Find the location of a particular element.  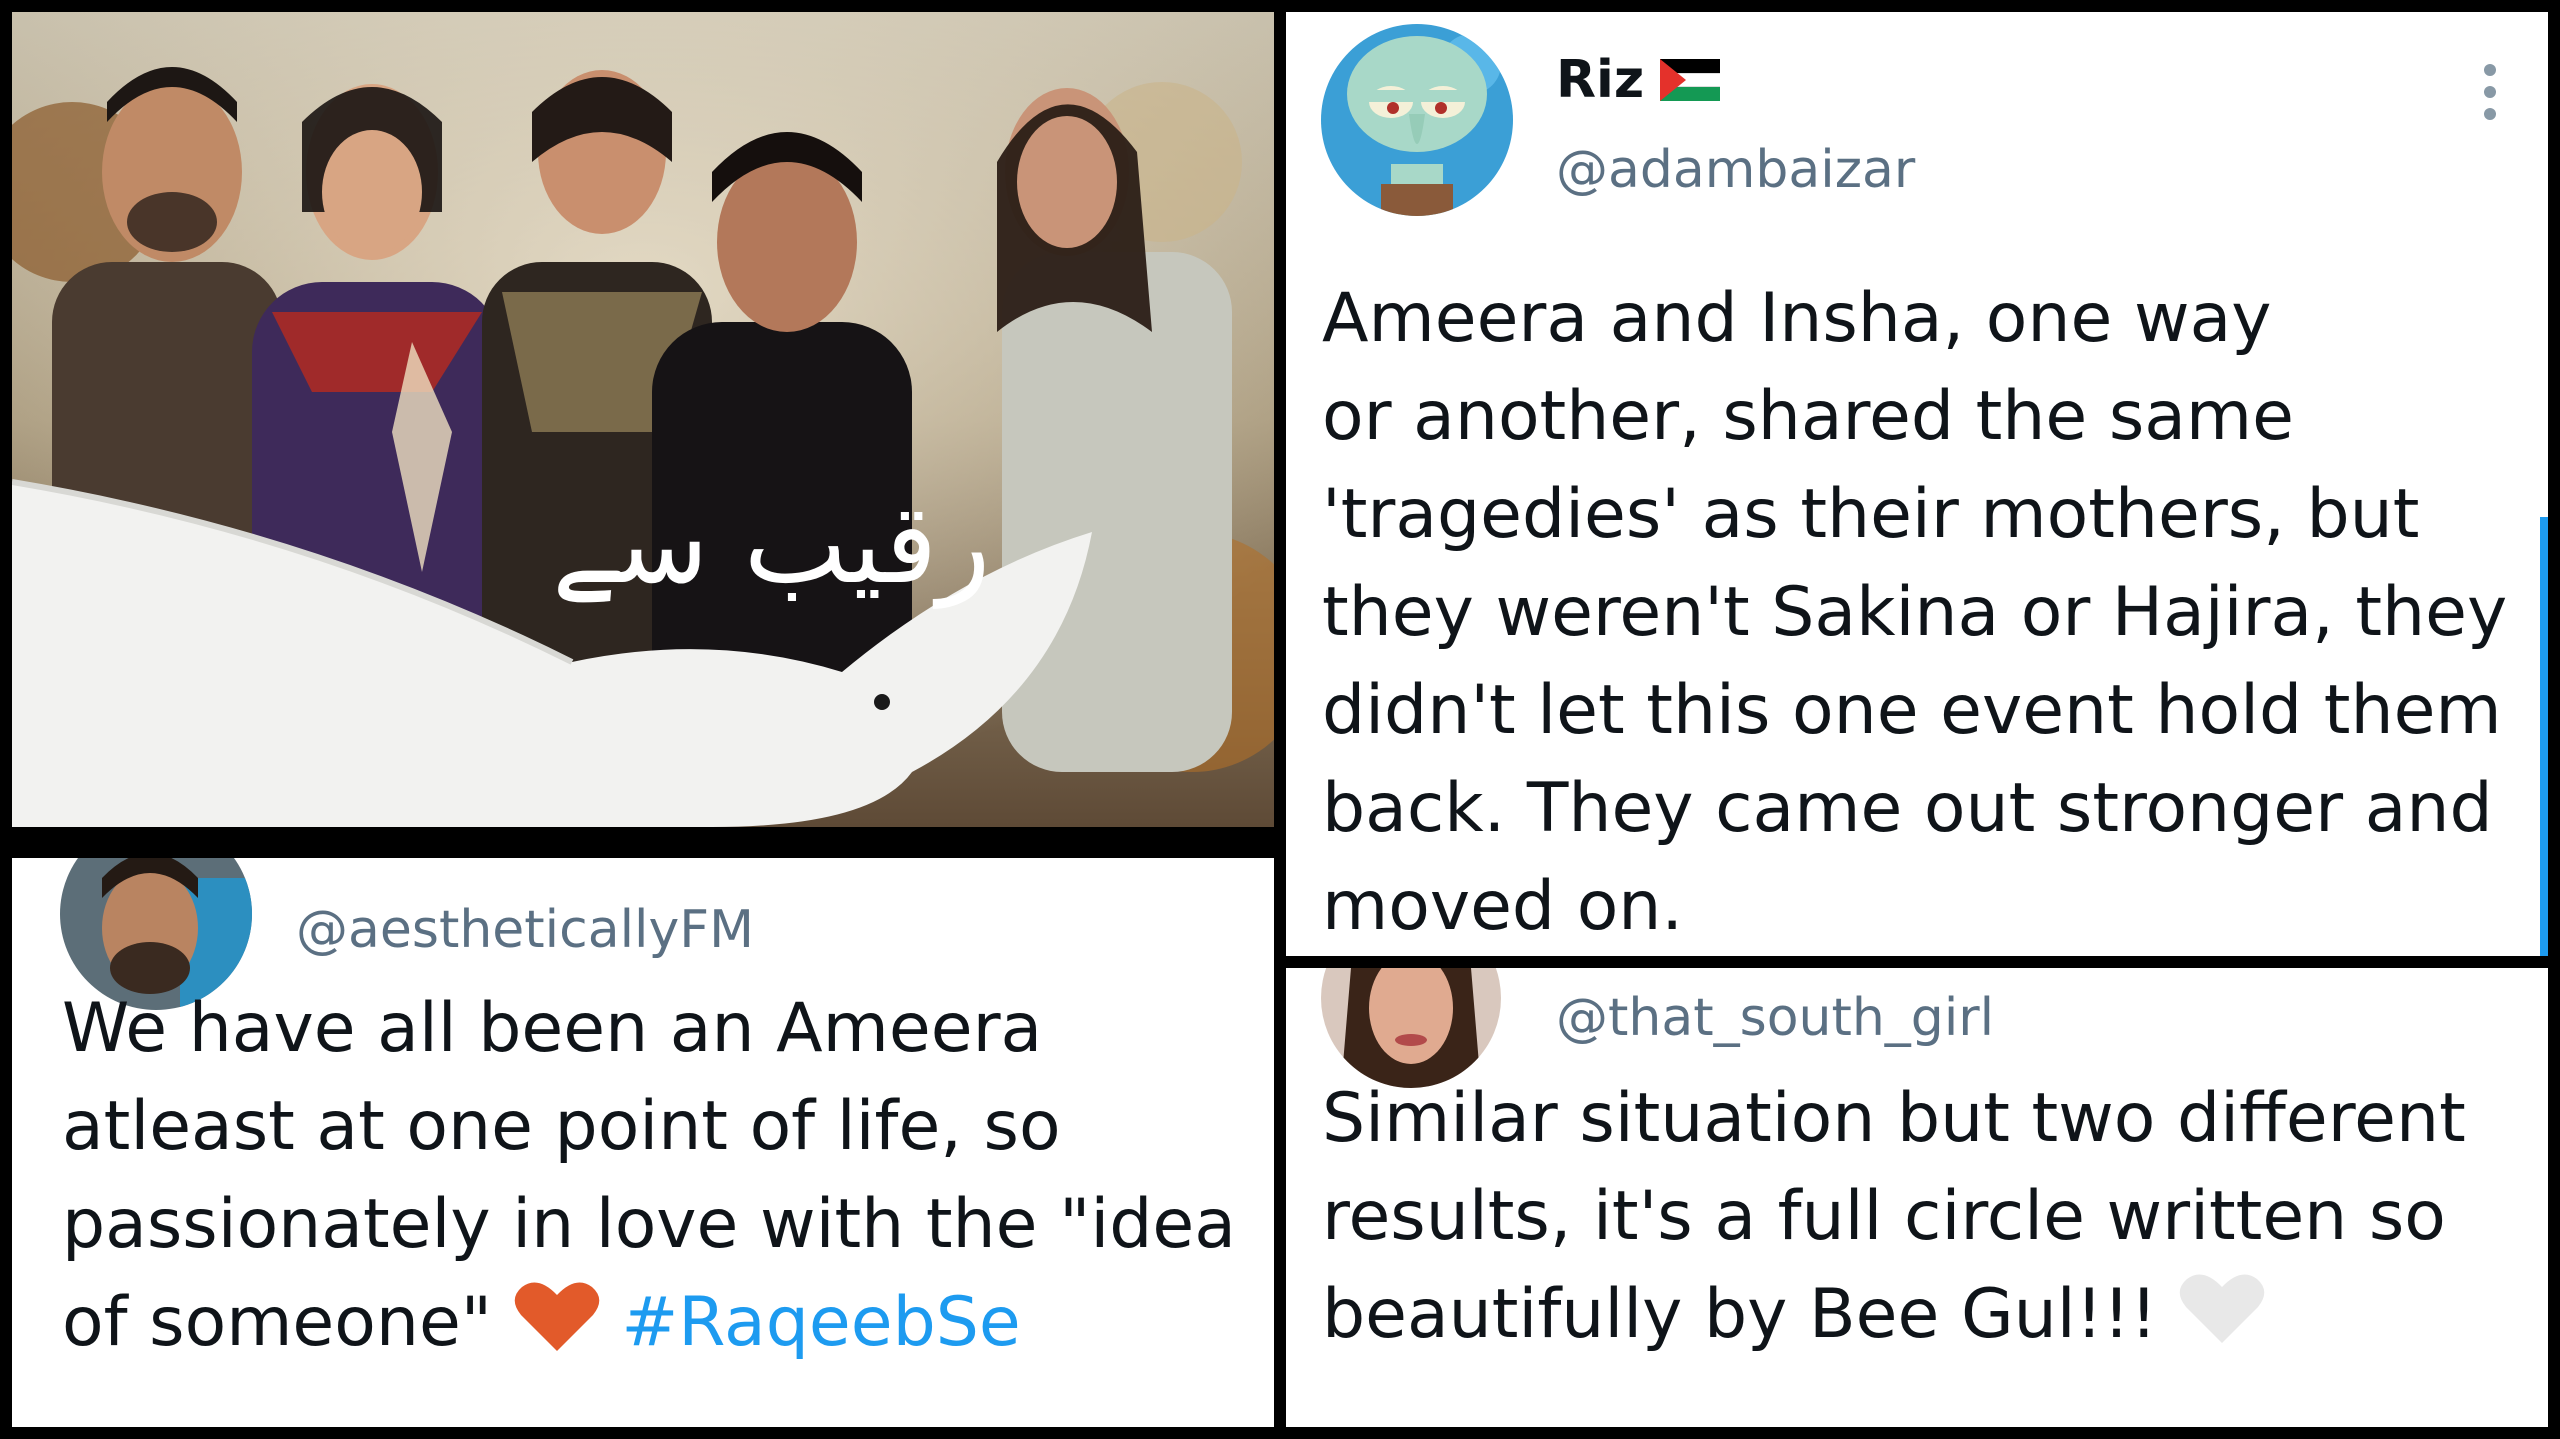

orange-heart-icon is located at coordinates (557, 1329).